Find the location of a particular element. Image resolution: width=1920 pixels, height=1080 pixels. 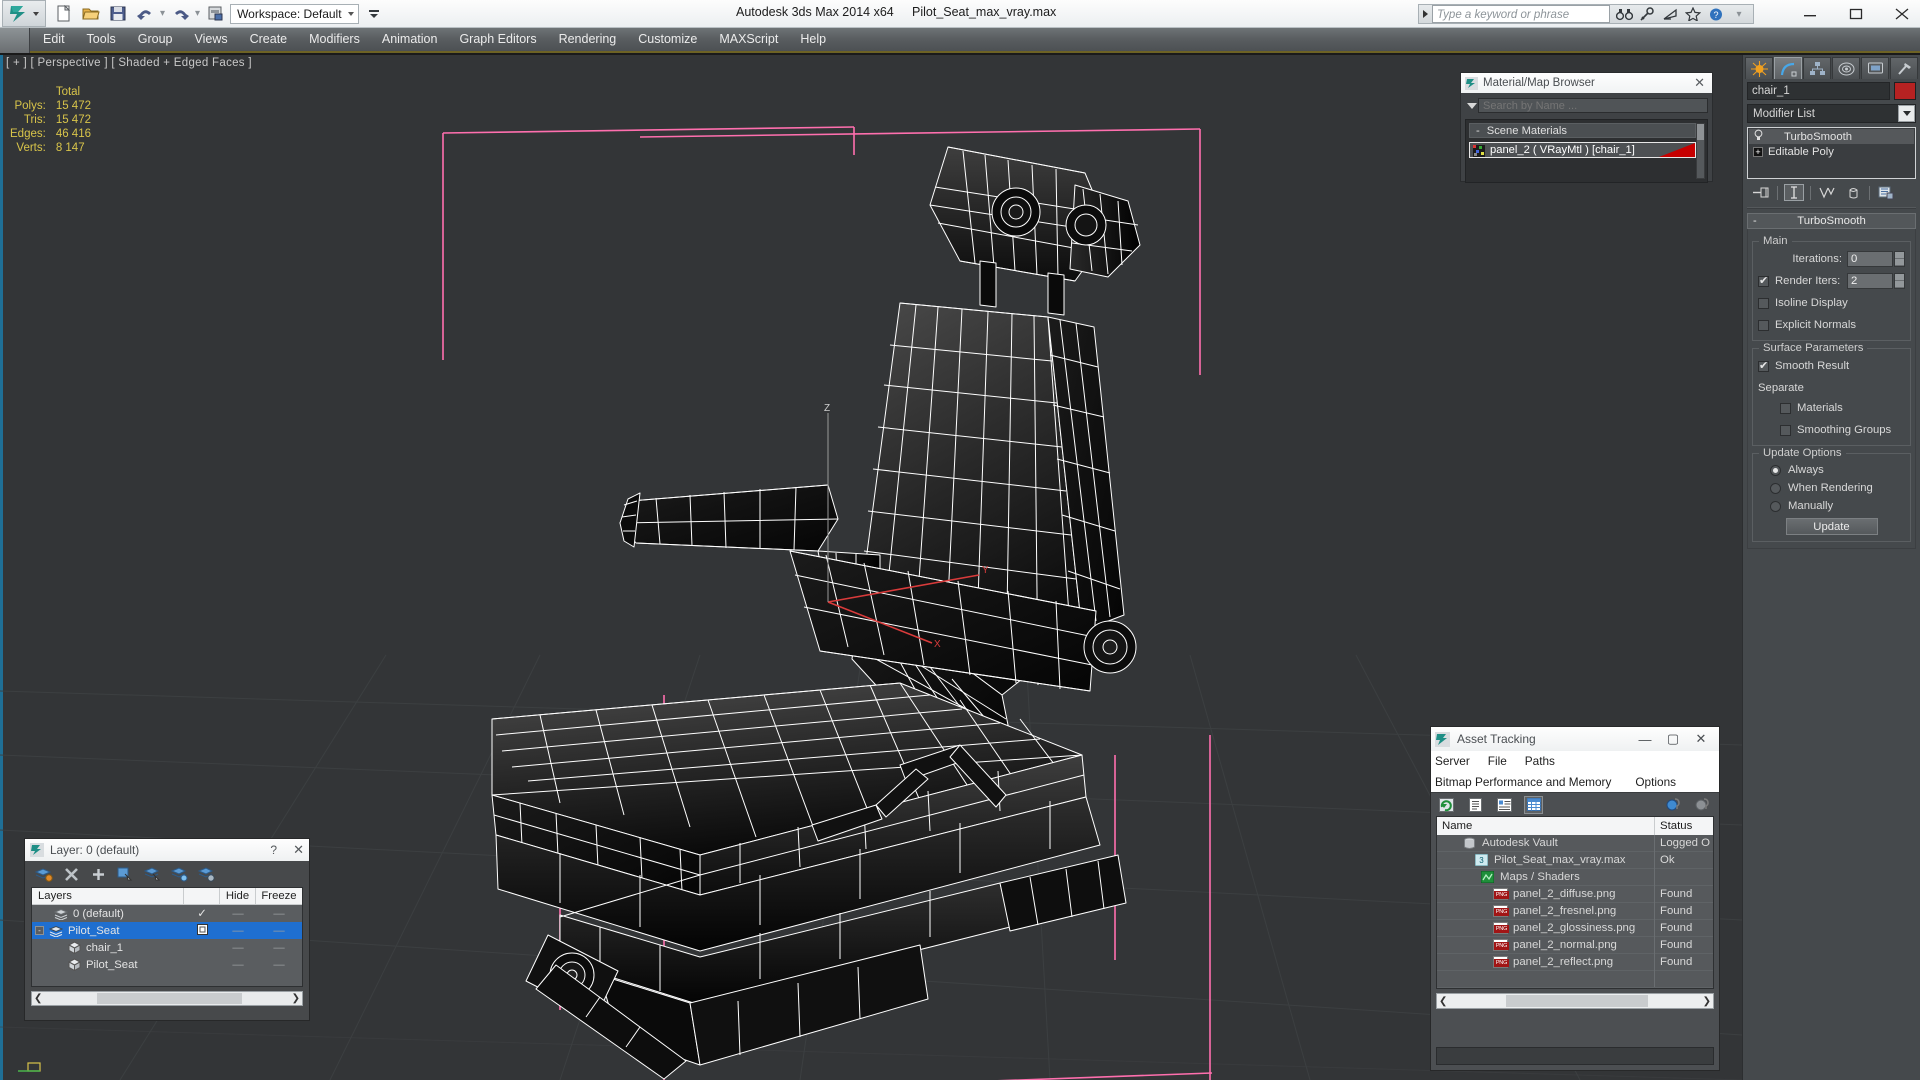

smoothing-groups-checkbox is located at coordinates (1785, 430).